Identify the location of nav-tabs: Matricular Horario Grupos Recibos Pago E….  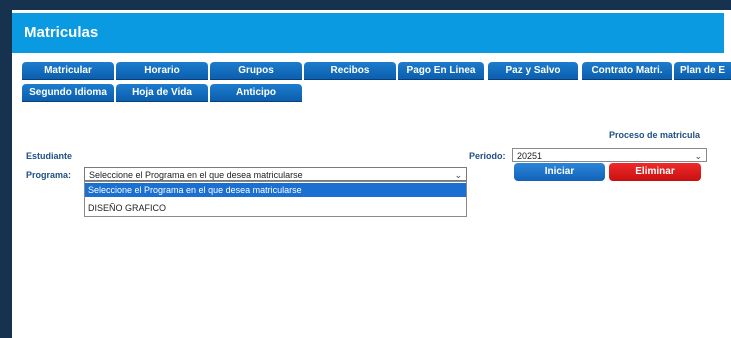
(376, 83).